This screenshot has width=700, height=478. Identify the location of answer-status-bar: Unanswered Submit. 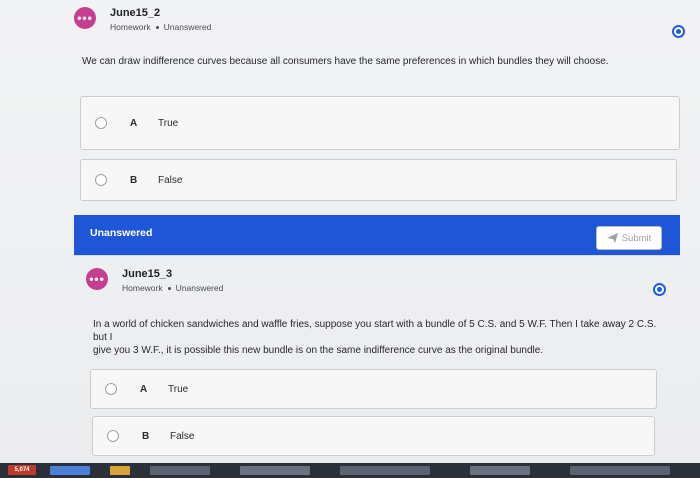
(377, 235).